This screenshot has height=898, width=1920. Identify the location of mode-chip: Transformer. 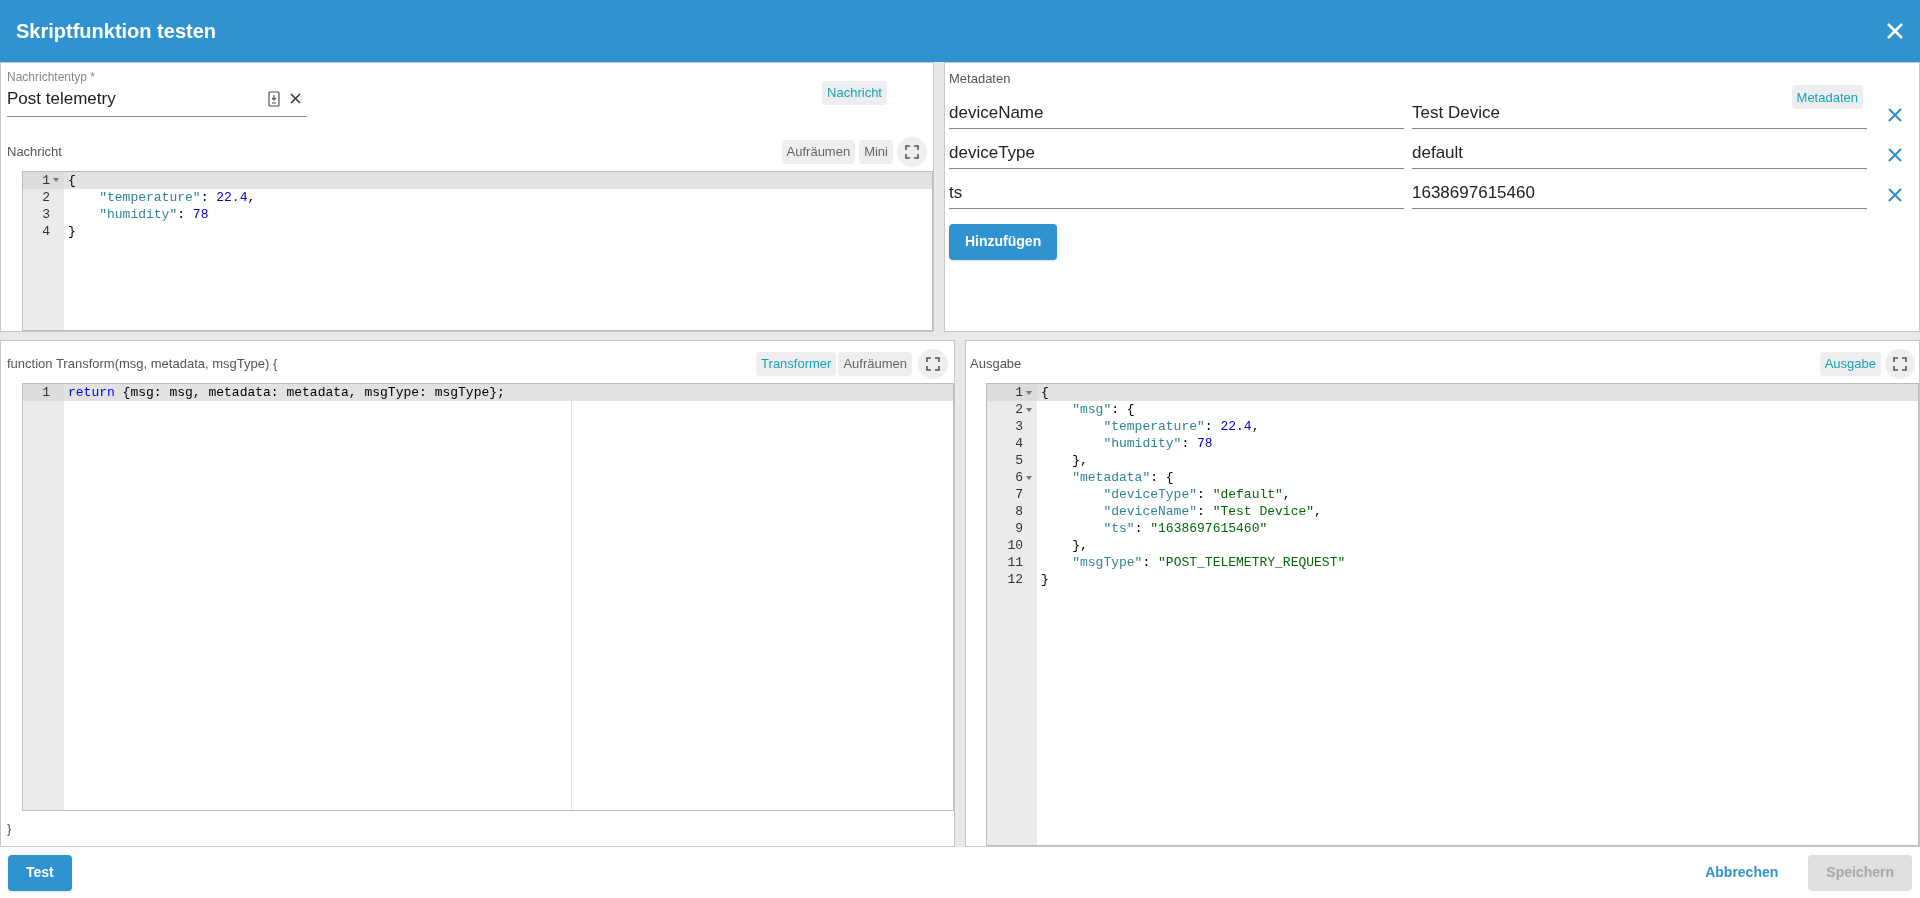
(796, 364).